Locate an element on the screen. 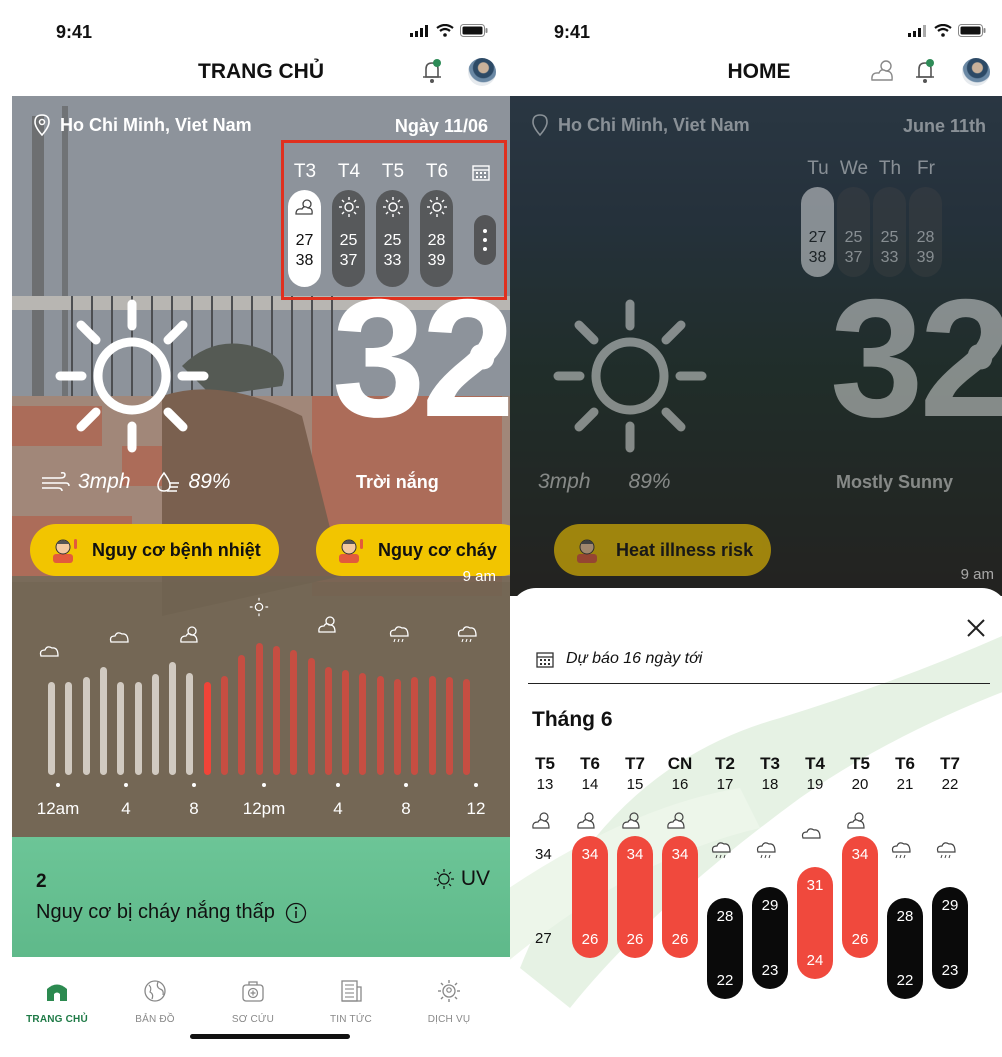  day-date: 15 is located at coordinates (635, 784).